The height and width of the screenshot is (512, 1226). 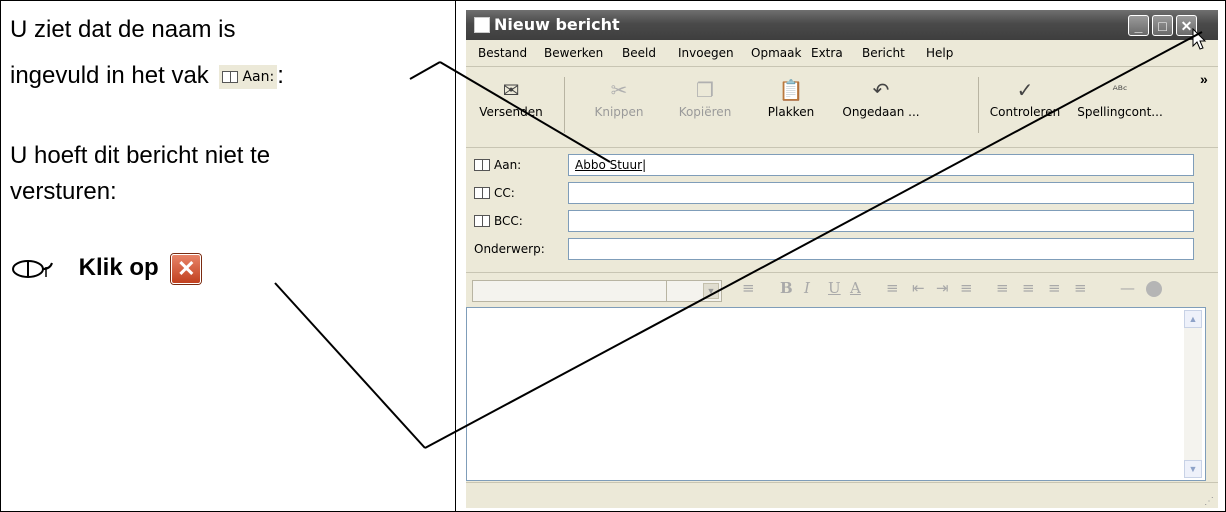 What do you see at coordinates (1025, 112) in the screenshot?
I see `check-names-label: Controleren` at bounding box center [1025, 112].